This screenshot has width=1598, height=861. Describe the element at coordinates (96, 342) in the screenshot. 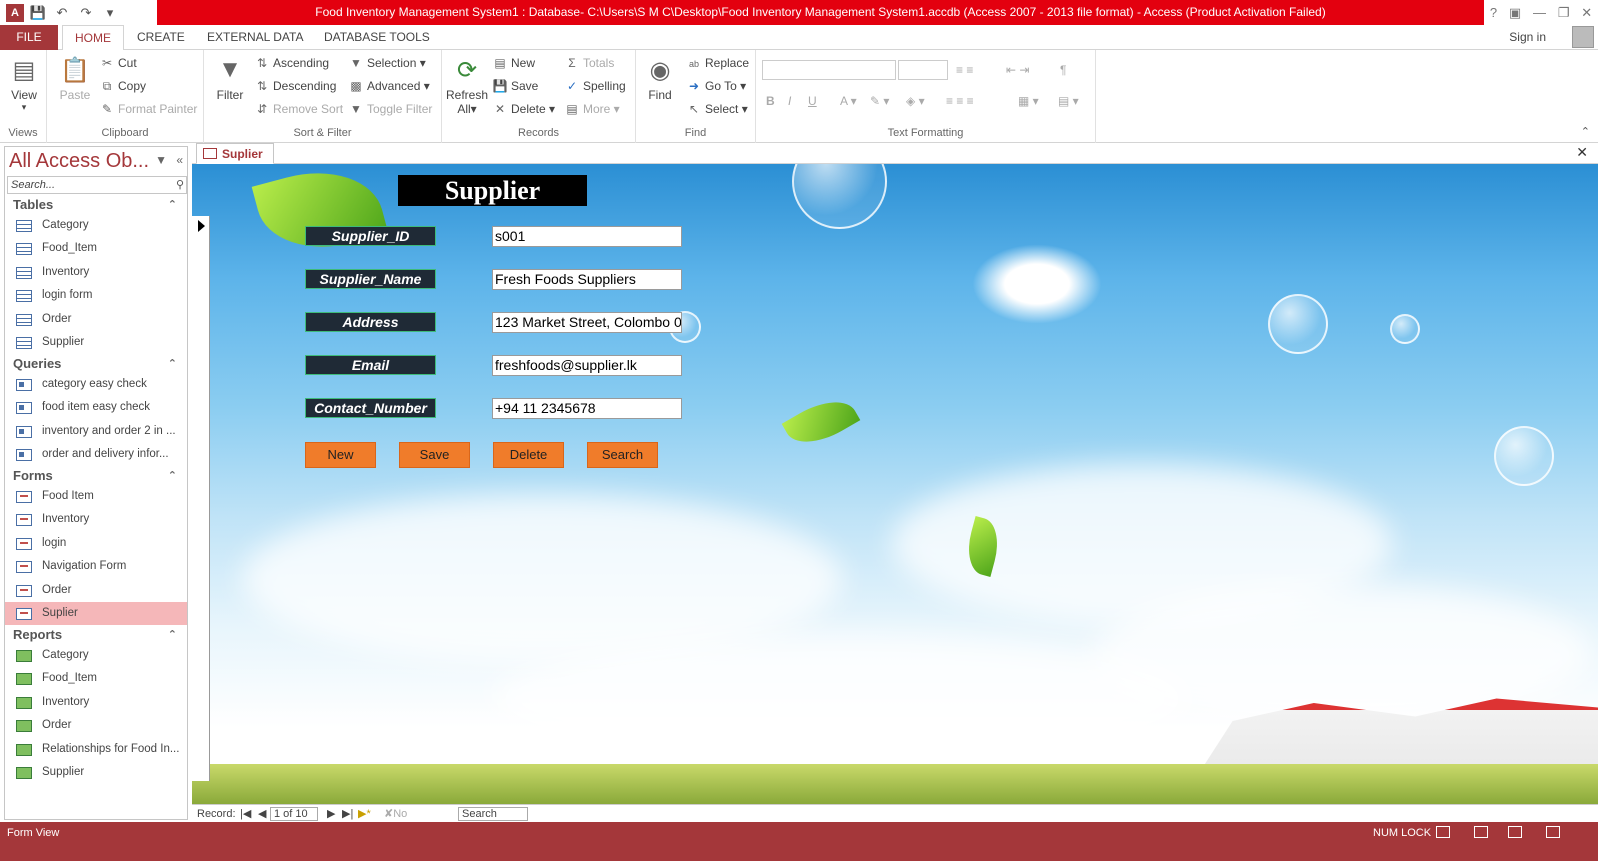

I see `nav-item-table: Supplier` at that location.